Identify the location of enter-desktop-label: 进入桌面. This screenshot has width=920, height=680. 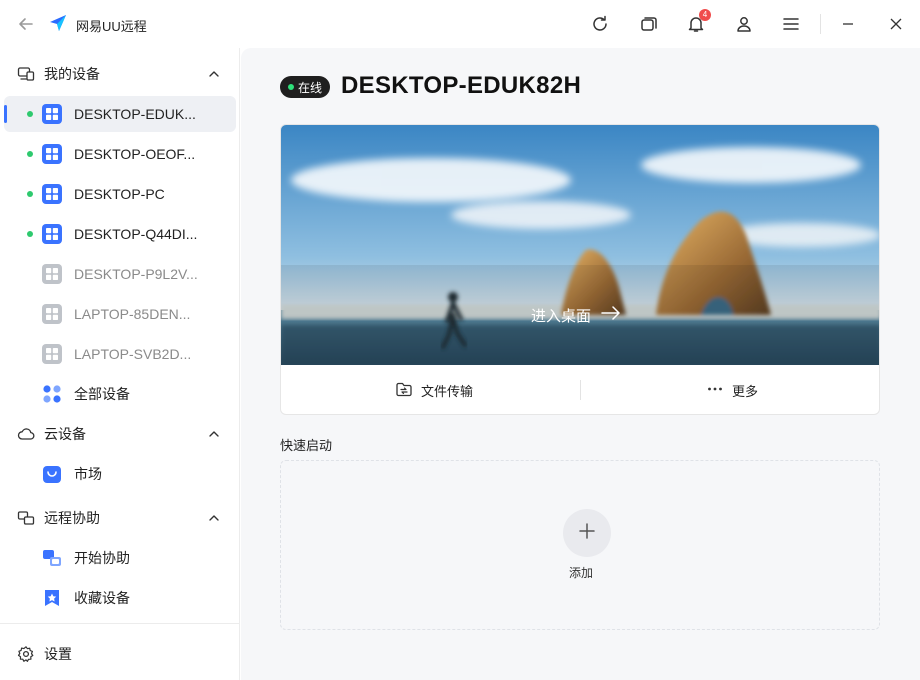
(561, 316).